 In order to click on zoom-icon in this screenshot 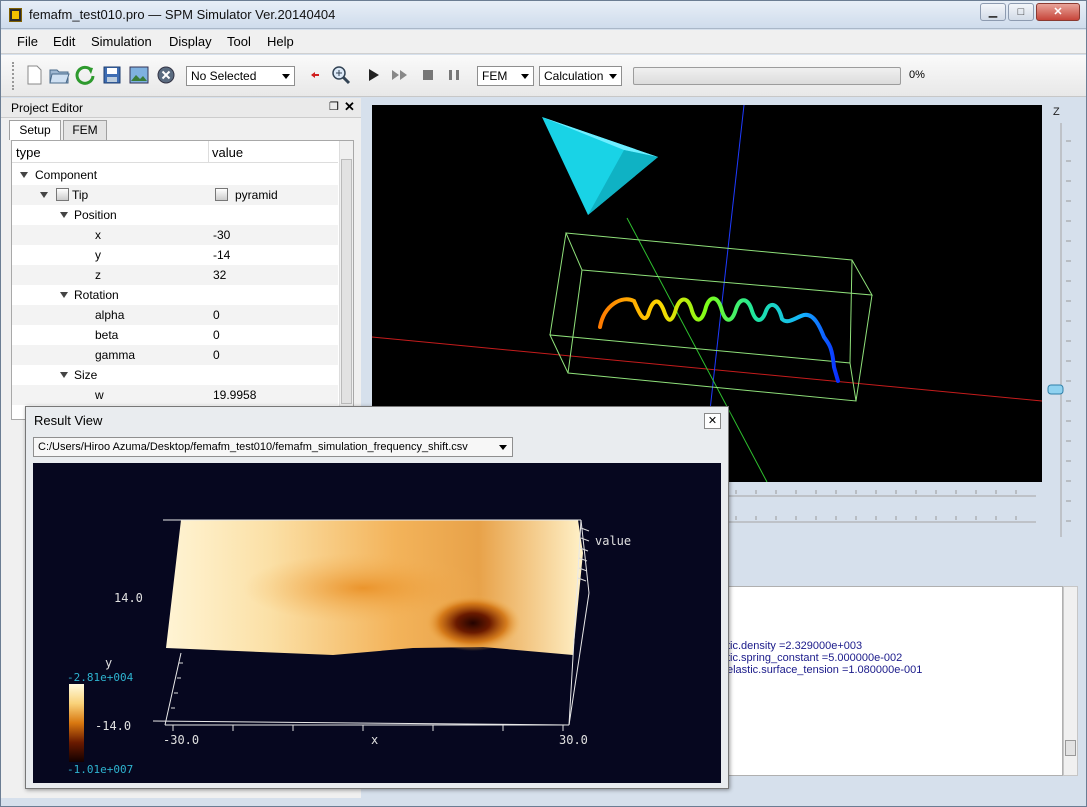, I will do `click(341, 75)`.